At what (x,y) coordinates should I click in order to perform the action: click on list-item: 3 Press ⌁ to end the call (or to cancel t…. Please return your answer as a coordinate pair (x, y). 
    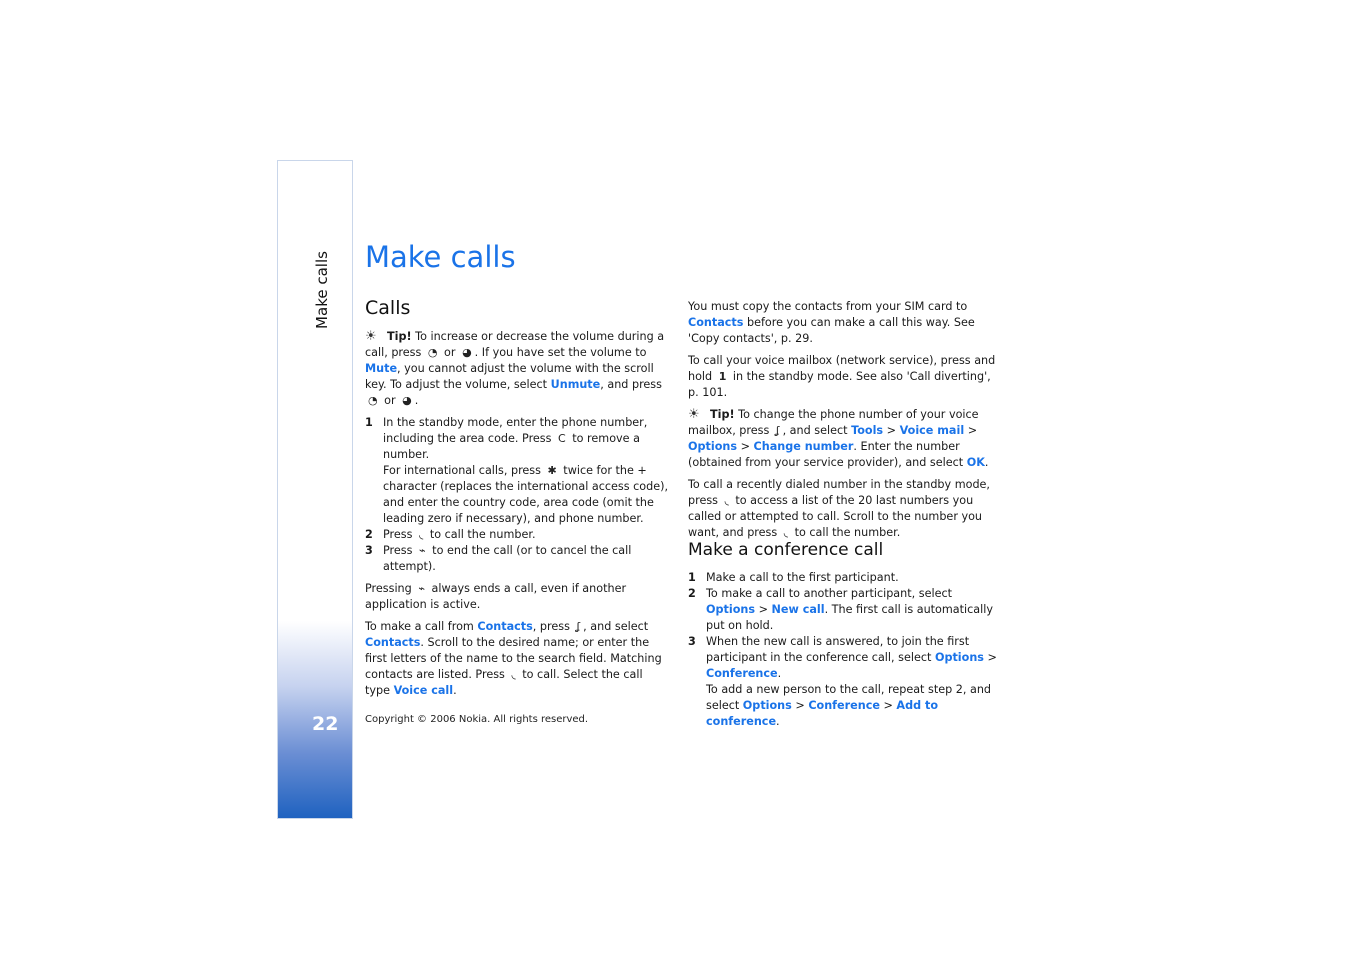
    Looking at the image, I should click on (498, 558).